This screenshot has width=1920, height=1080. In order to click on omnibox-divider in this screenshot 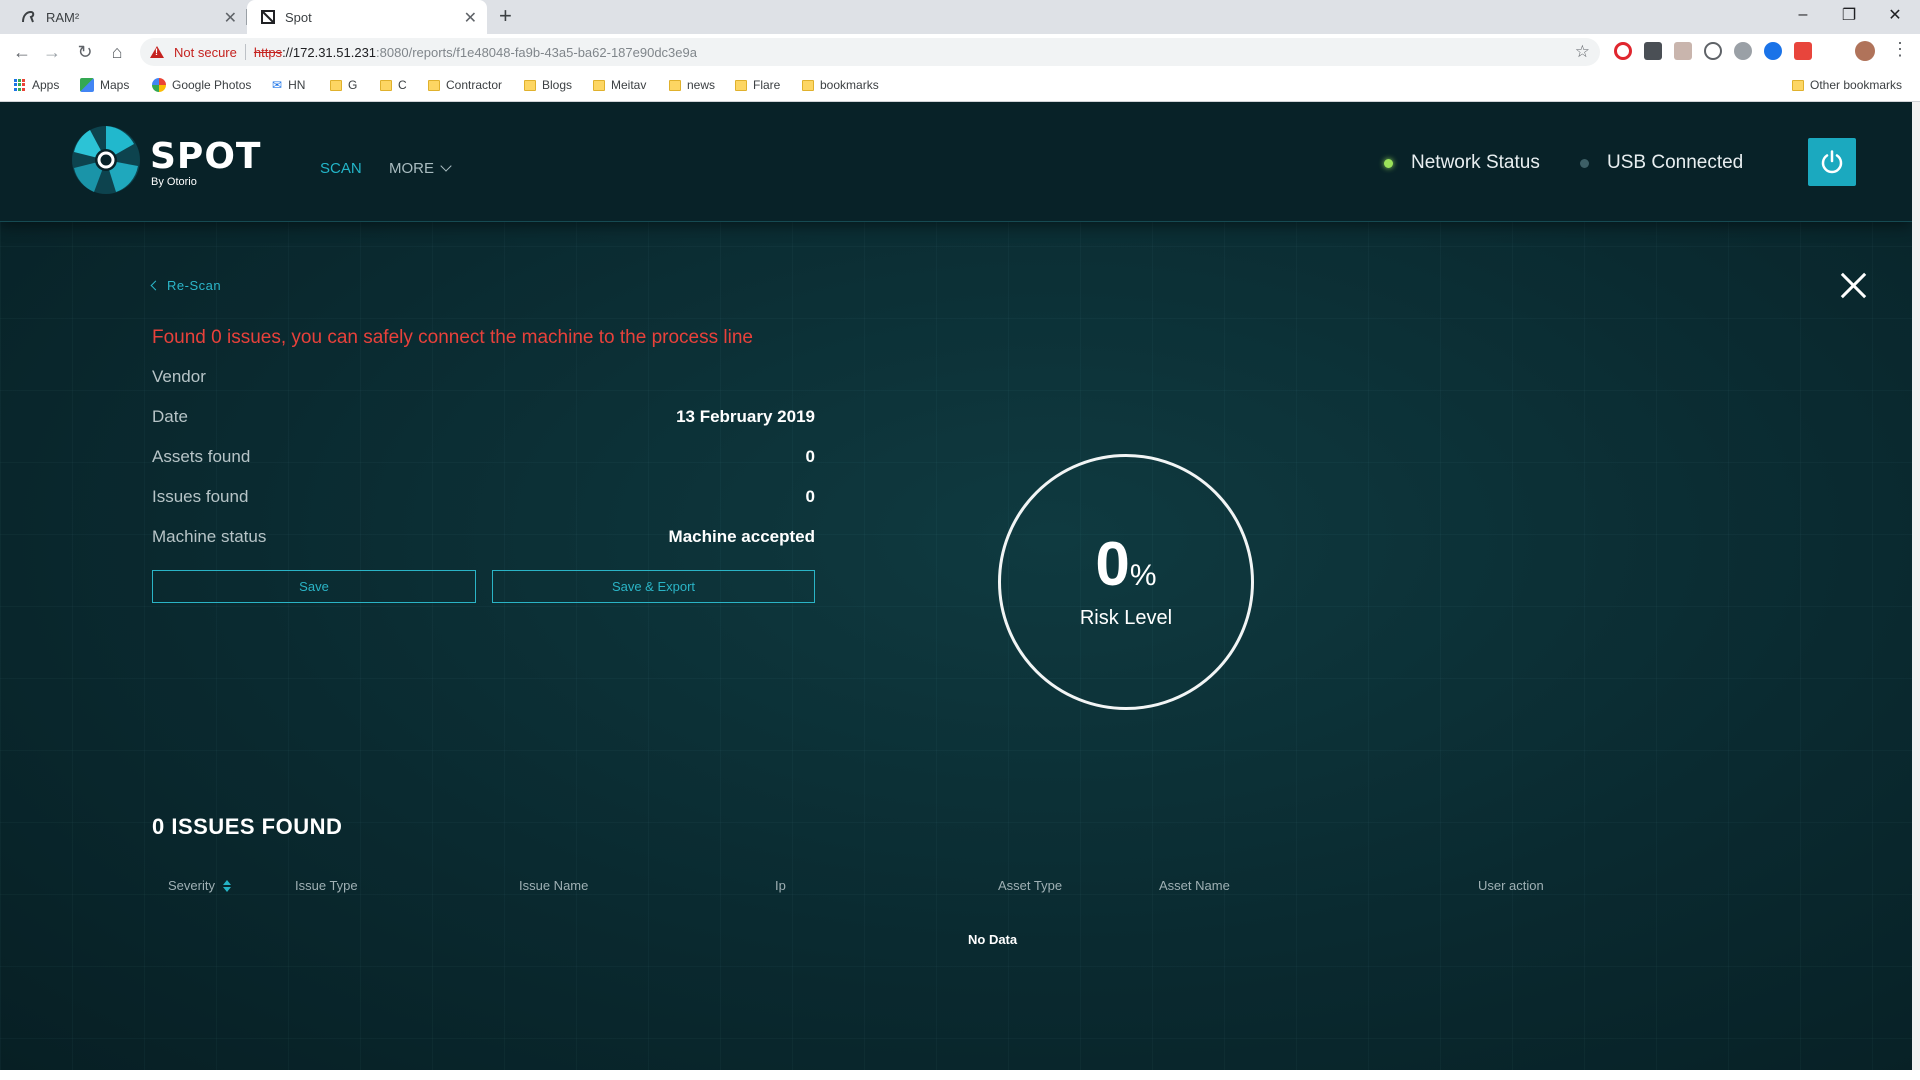, I will do `click(245, 52)`.